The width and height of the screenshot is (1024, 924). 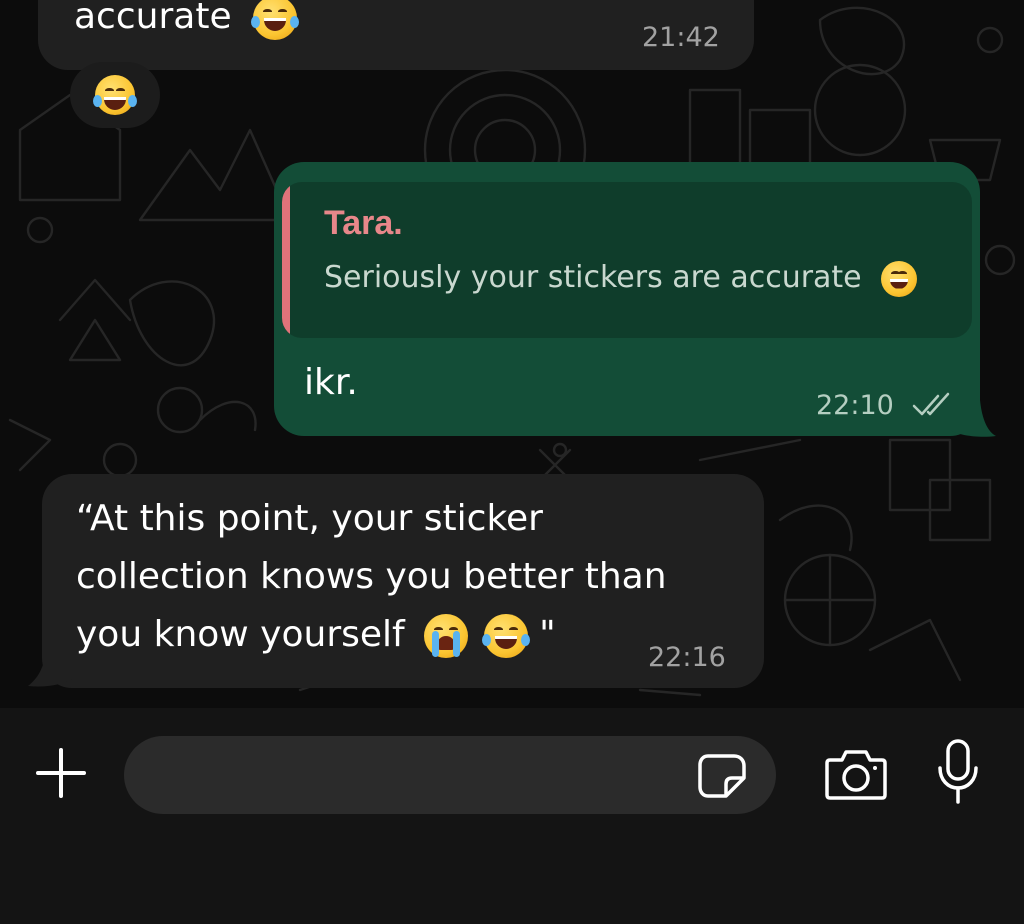 What do you see at coordinates (396, 35) in the screenshot?
I see `incoming-message-bubble: accurate 21:42` at bounding box center [396, 35].